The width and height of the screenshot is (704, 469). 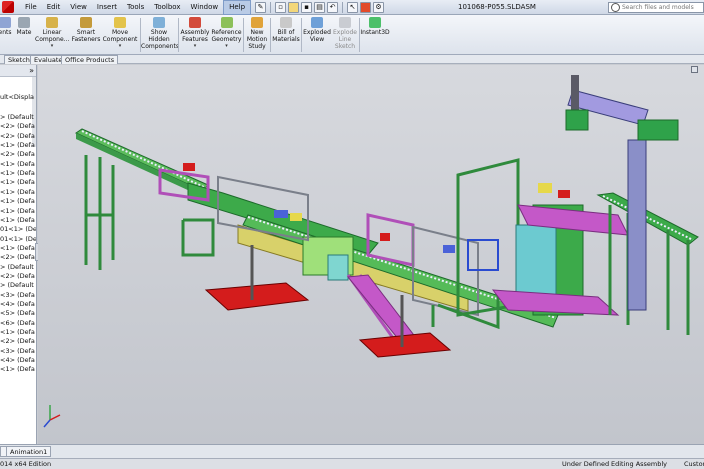 I want to click on ribbon-separator, so click(x=178, y=35).